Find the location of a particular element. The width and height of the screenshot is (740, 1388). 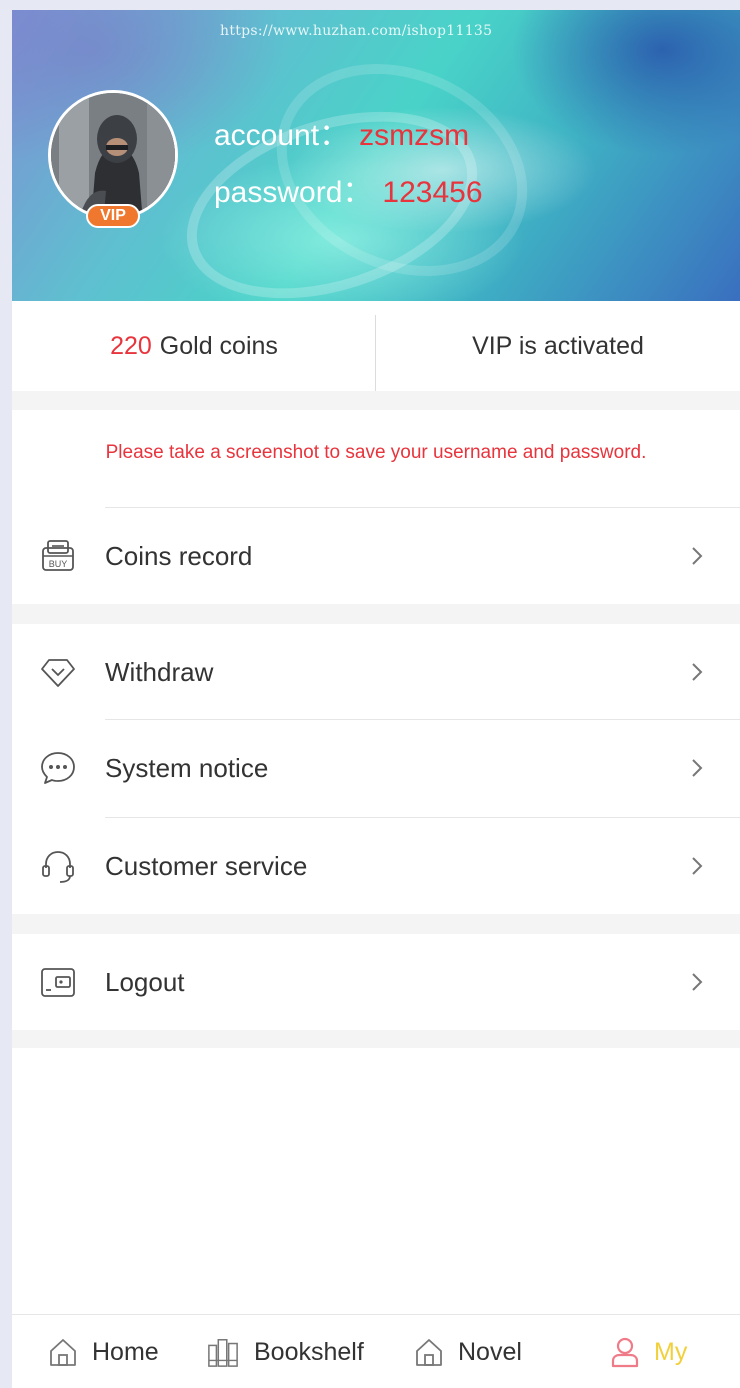

tab-novel: Novel is located at coordinates (468, 1351).